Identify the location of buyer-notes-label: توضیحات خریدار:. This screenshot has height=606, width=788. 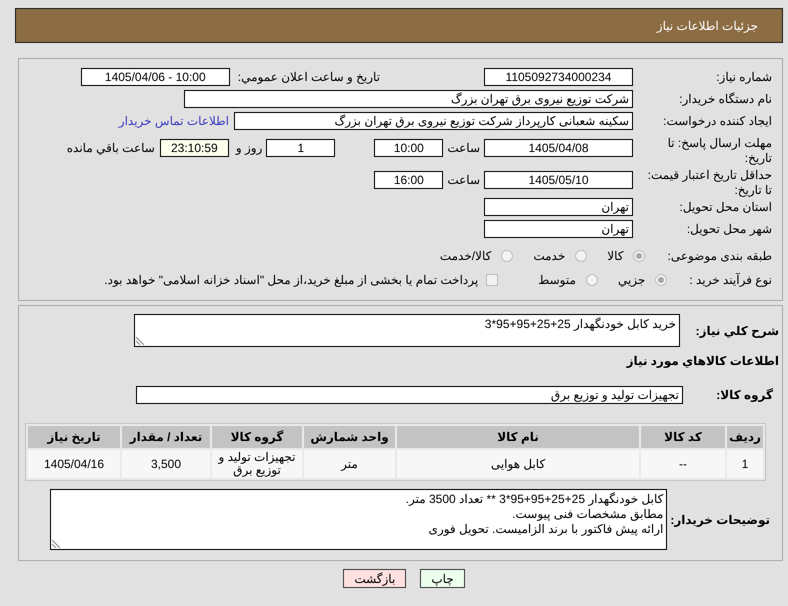
(720, 519).